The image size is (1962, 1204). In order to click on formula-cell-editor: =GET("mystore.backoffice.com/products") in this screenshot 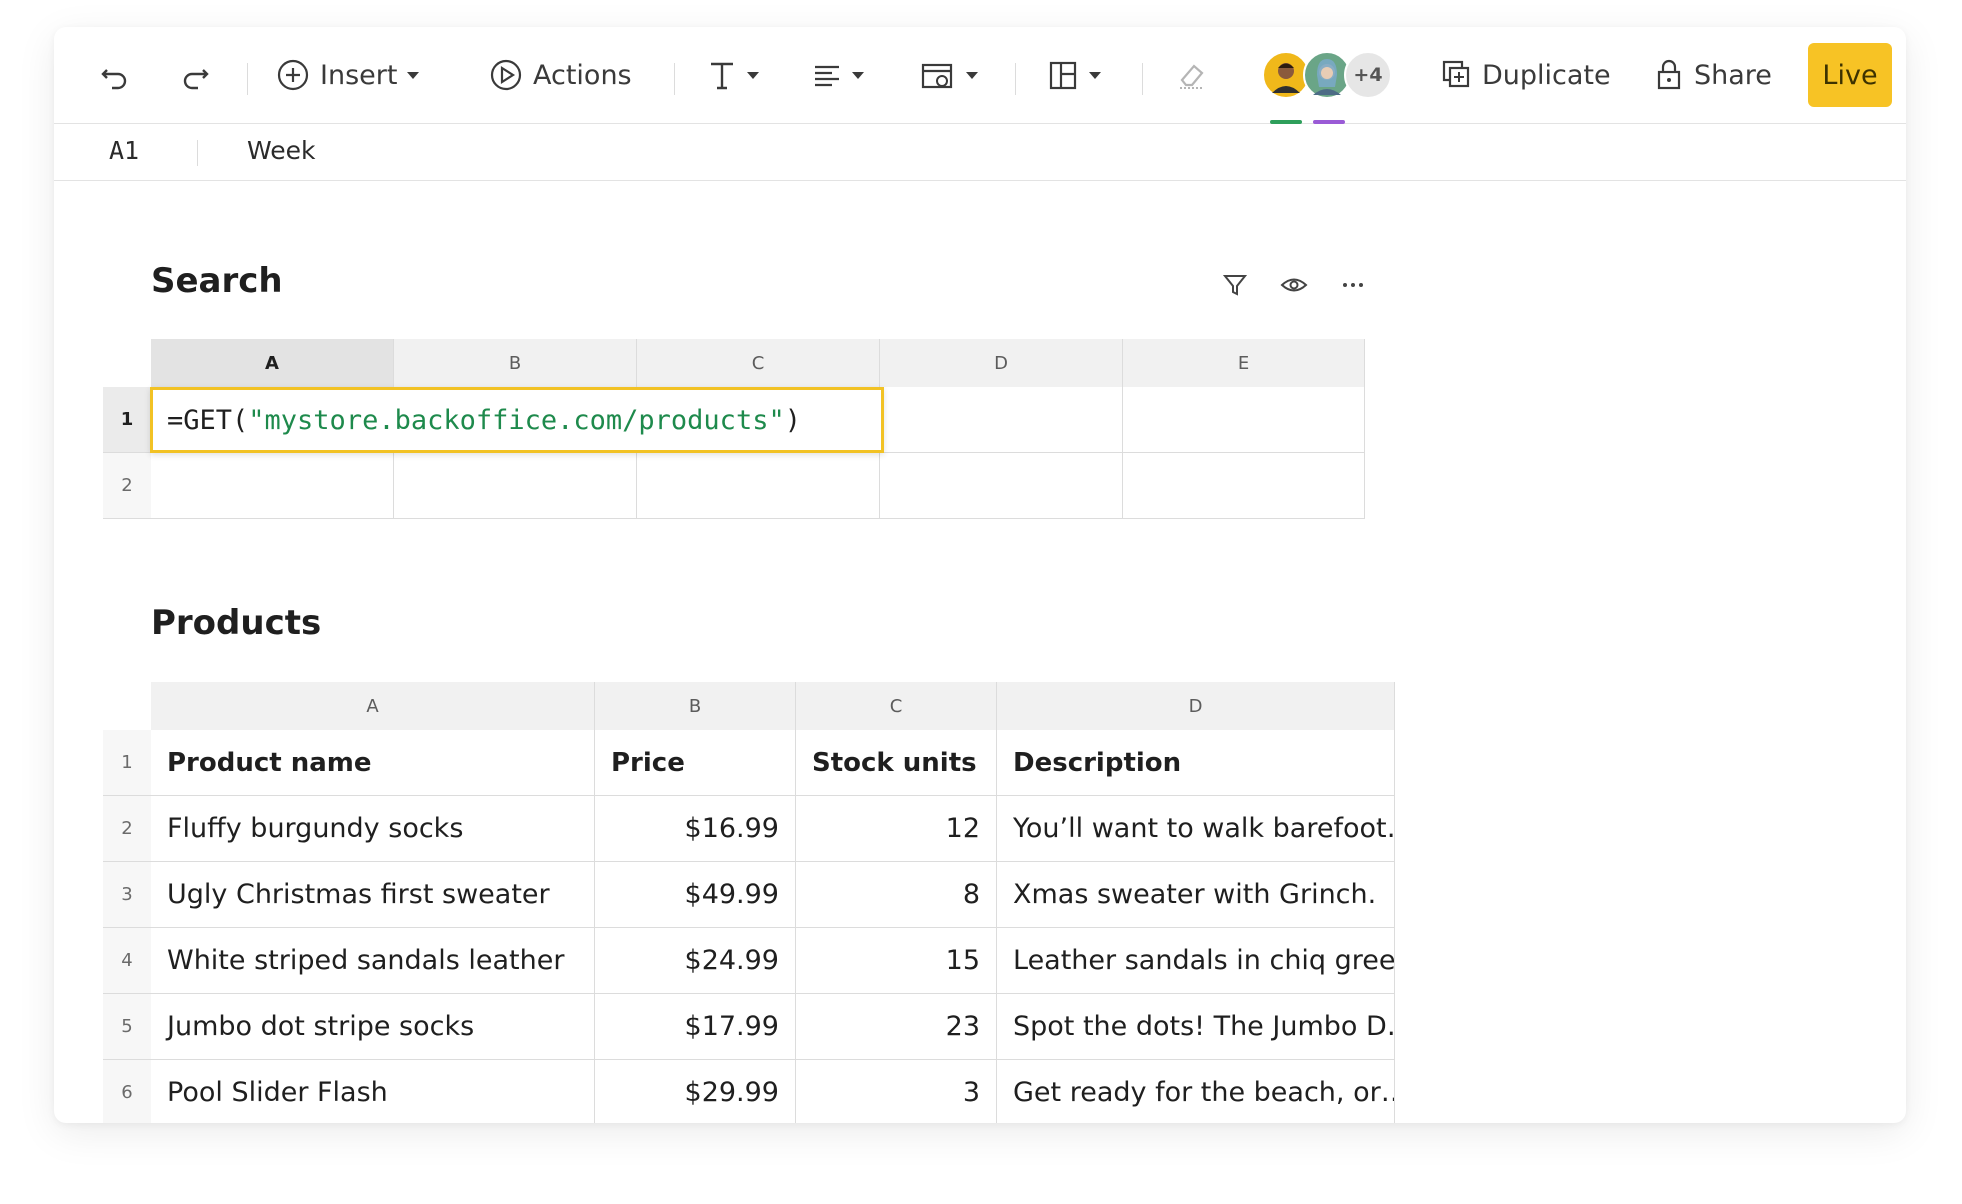, I will do `click(517, 420)`.